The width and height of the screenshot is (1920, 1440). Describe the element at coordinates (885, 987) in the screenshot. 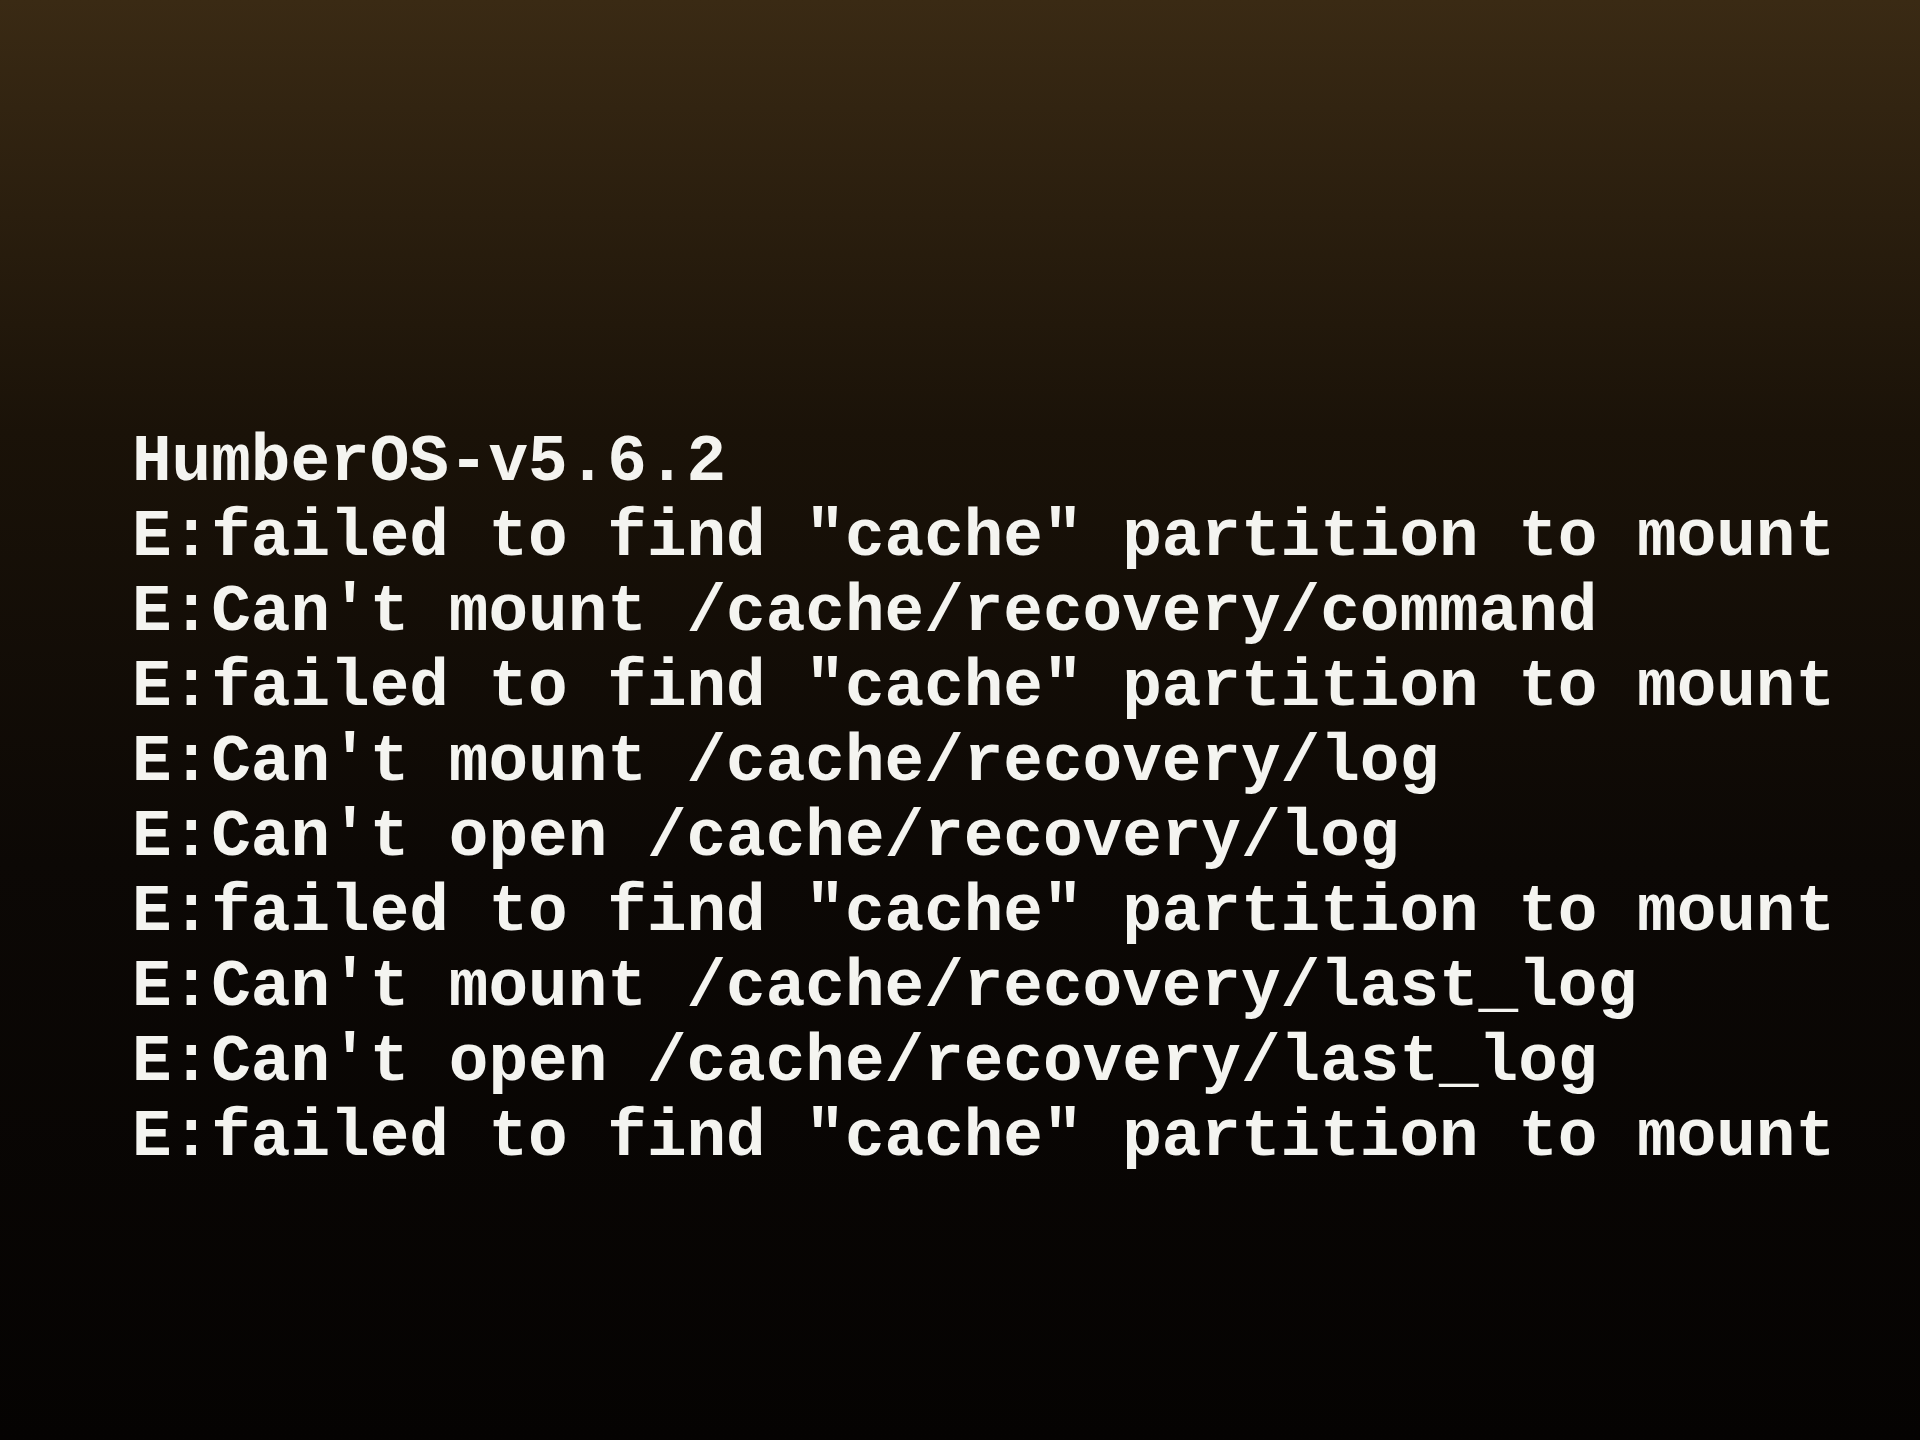

I see `console-line: E:Can't mount /cache/recovery/last_log` at that location.